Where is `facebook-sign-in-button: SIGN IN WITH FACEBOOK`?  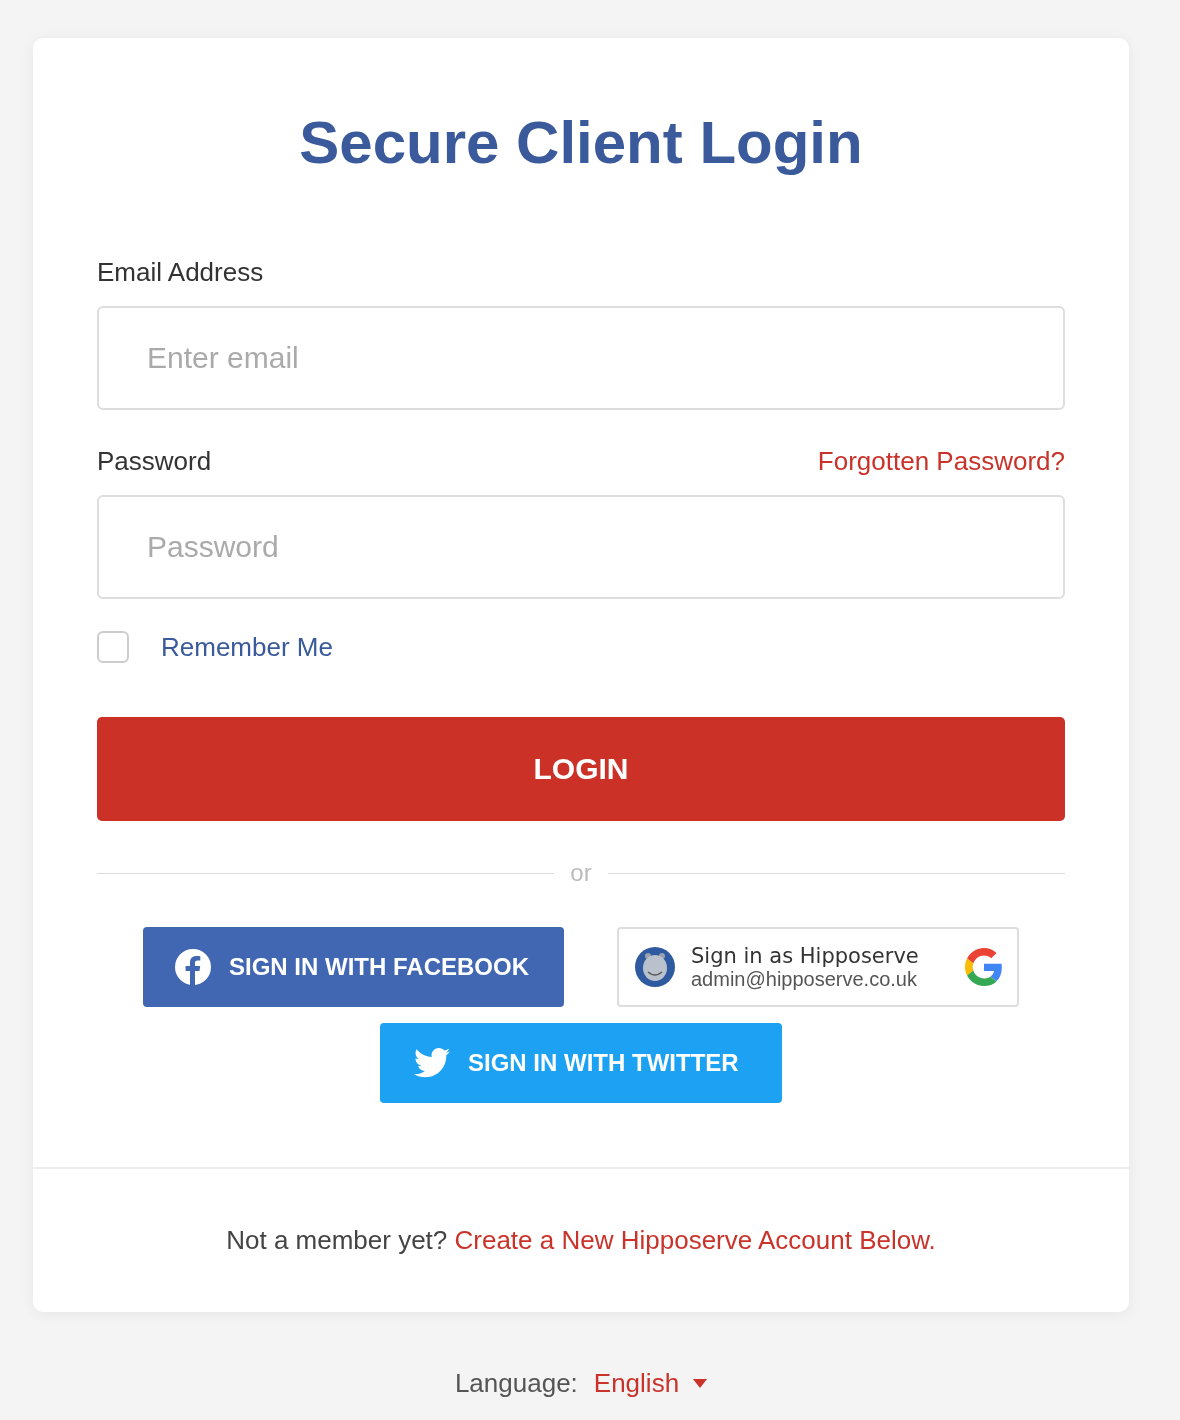
facebook-sign-in-button: SIGN IN WITH FACEBOOK is located at coordinates (353, 967).